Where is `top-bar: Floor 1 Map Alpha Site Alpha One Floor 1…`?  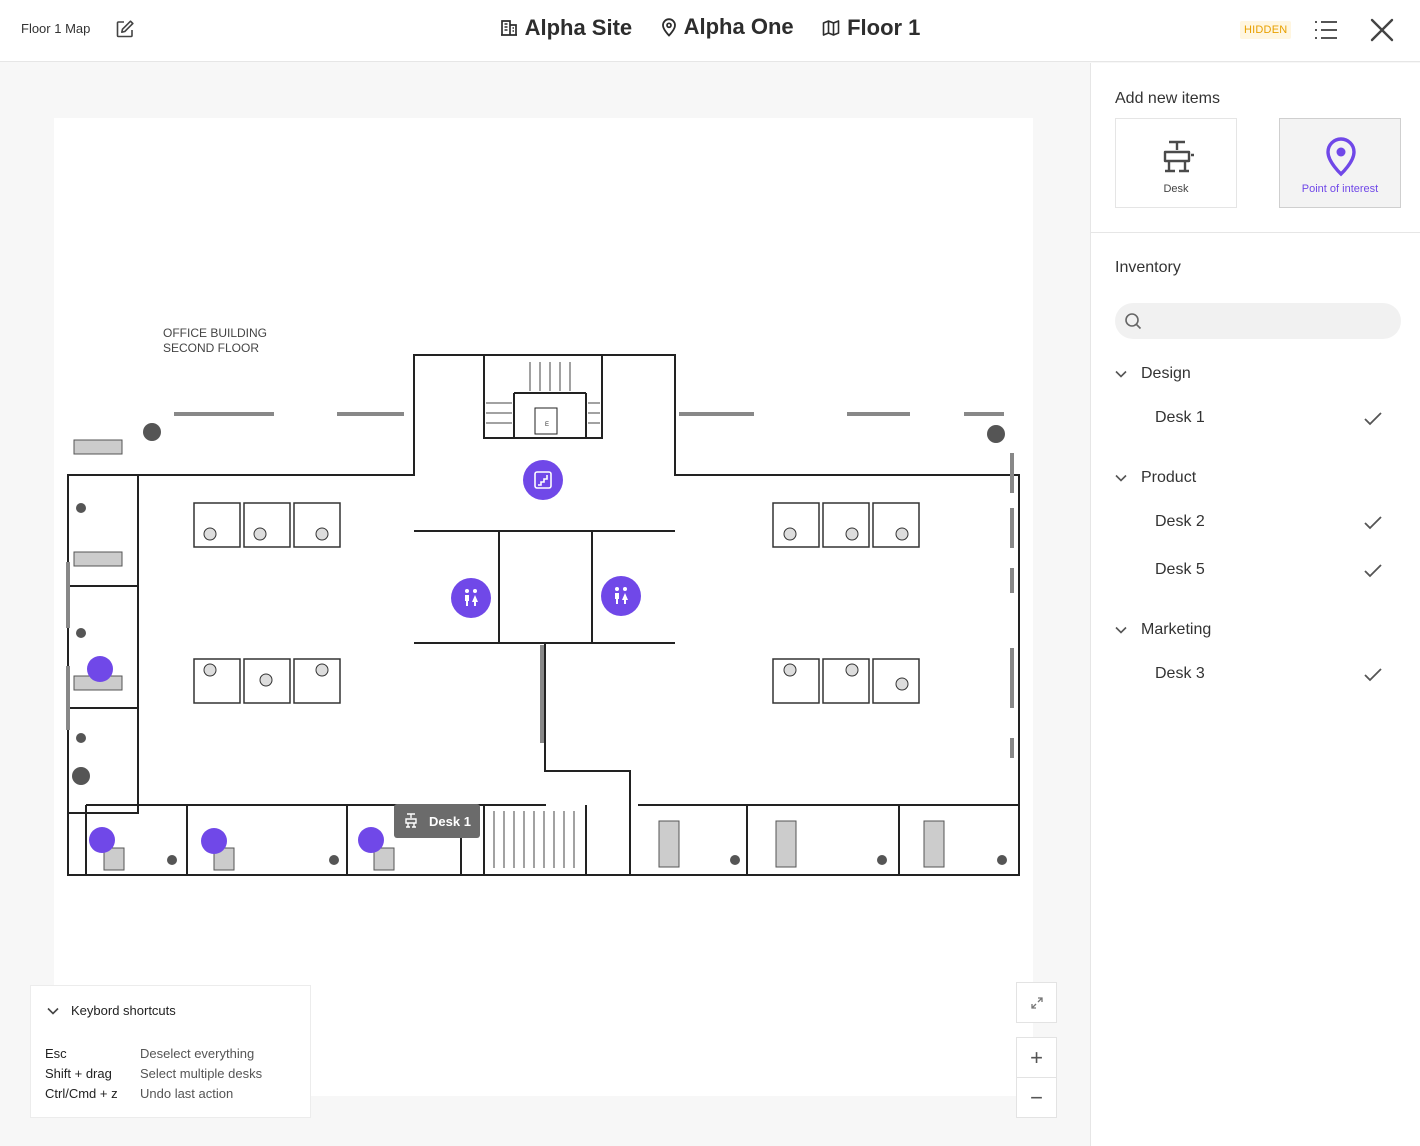 top-bar: Floor 1 Map Alpha Site Alpha One Floor 1… is located at coordinates (710, 31).